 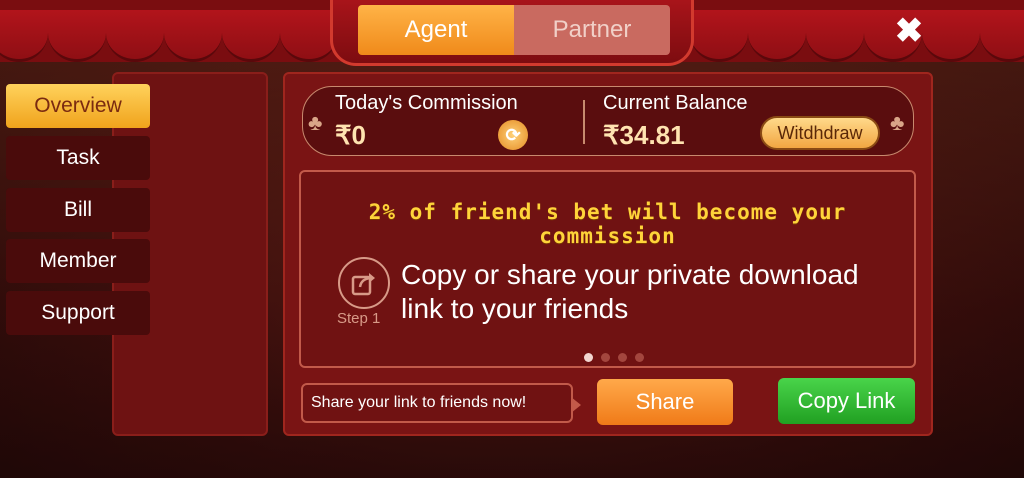 I want to click on commission-title: Today's Commission, so click(x=426, y=103).